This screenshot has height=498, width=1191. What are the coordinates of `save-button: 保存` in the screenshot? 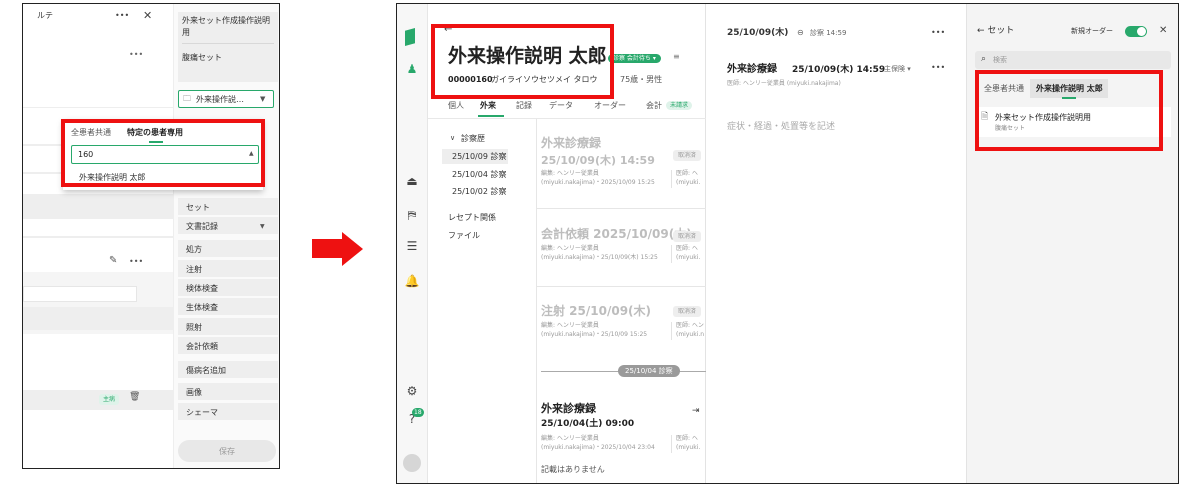 It's located at (227, 451).